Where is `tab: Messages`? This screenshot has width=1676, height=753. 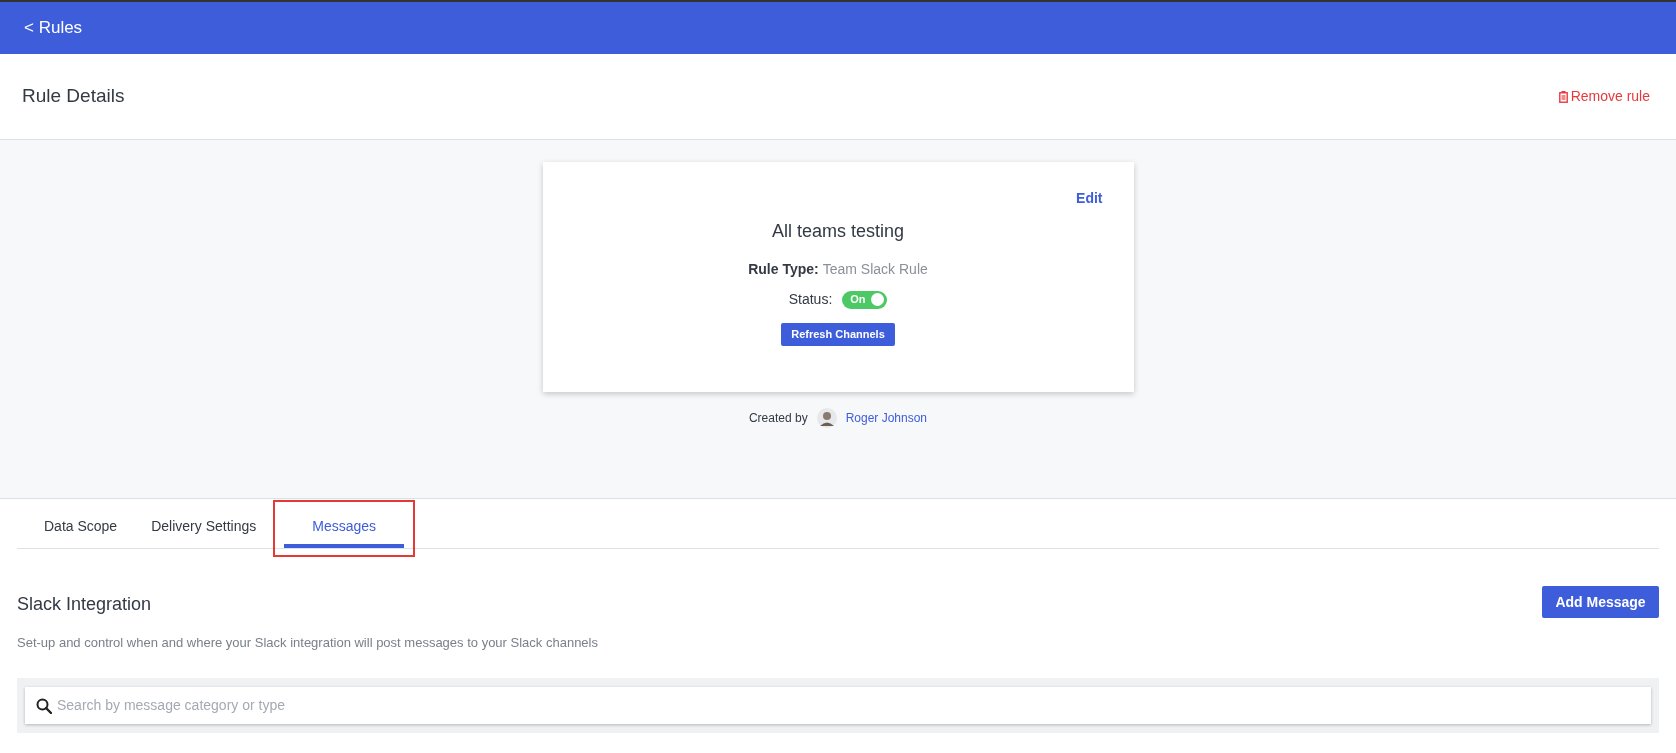
tab: Messages is located at coordinates (344, 528).